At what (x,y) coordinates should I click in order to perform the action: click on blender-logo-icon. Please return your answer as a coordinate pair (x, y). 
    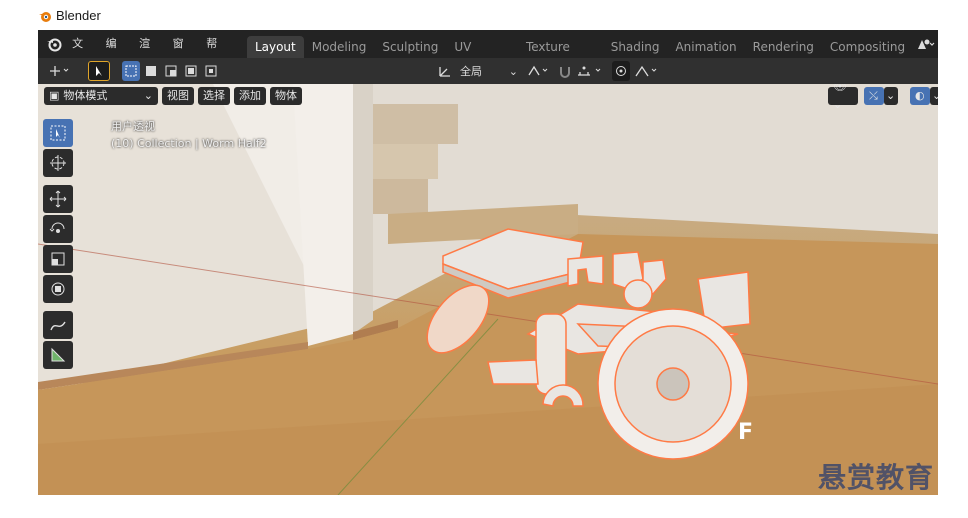
    Looking at the image, I should click on (53, 44).